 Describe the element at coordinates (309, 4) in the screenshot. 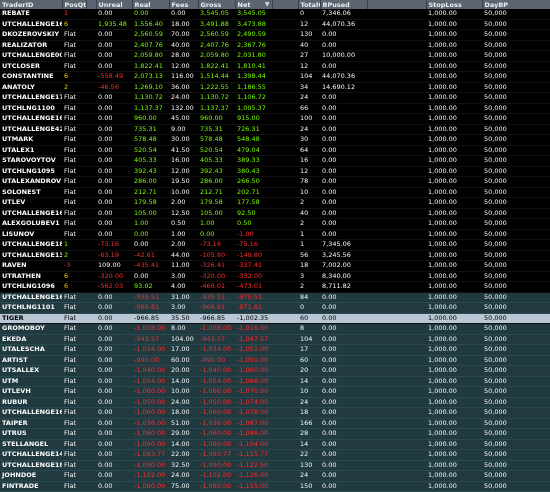

I see `column-header-total-qty: TotalQty` at that location.